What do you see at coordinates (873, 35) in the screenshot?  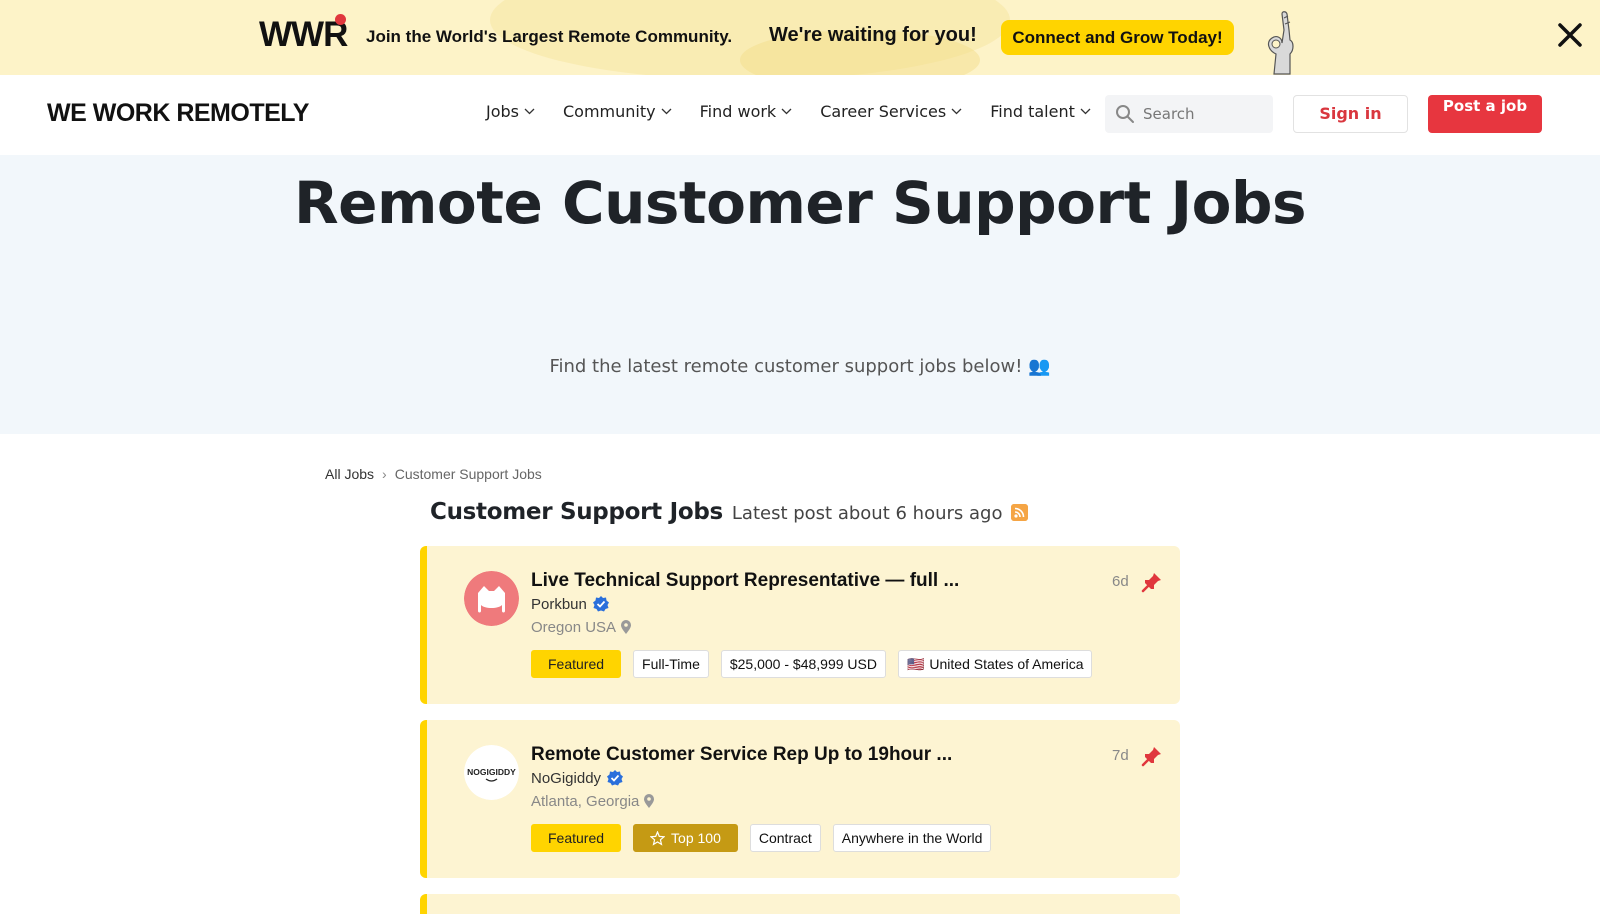 I see `promo-waiting-text: We're waiting for you!` at bounding box center [873, 35].